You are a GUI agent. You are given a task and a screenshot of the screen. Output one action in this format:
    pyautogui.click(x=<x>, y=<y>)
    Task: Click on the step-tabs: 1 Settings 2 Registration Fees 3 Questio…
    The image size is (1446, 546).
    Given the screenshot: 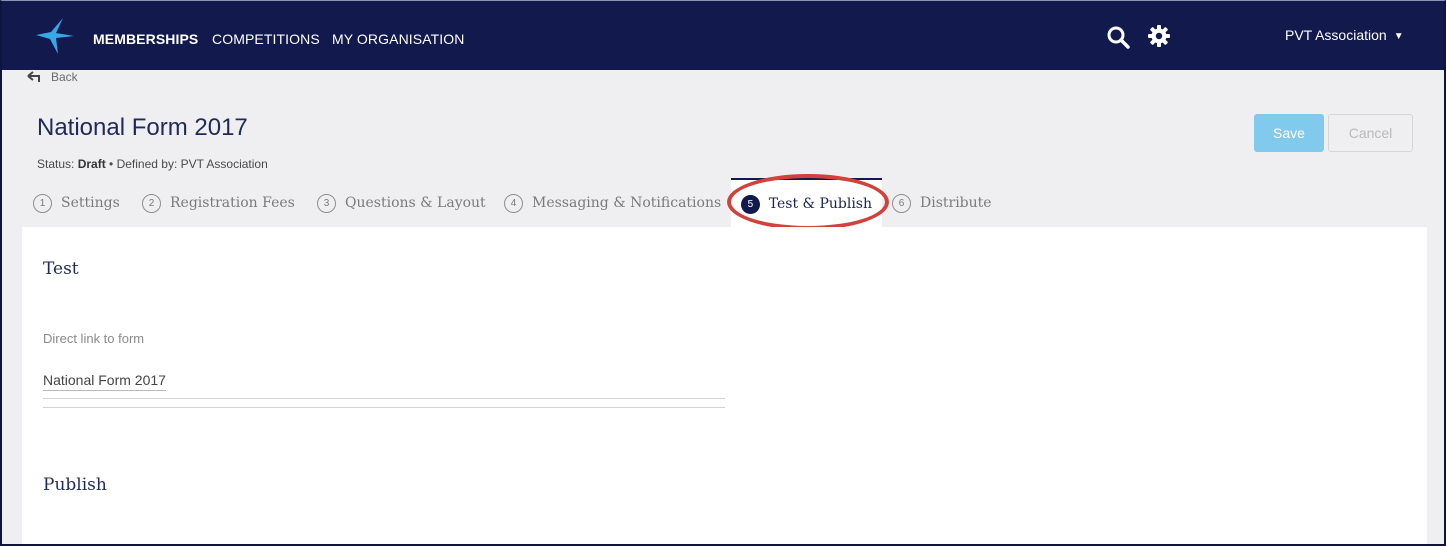 What is the action you would take?
    pyautogui.click(x=724, y=203)
    